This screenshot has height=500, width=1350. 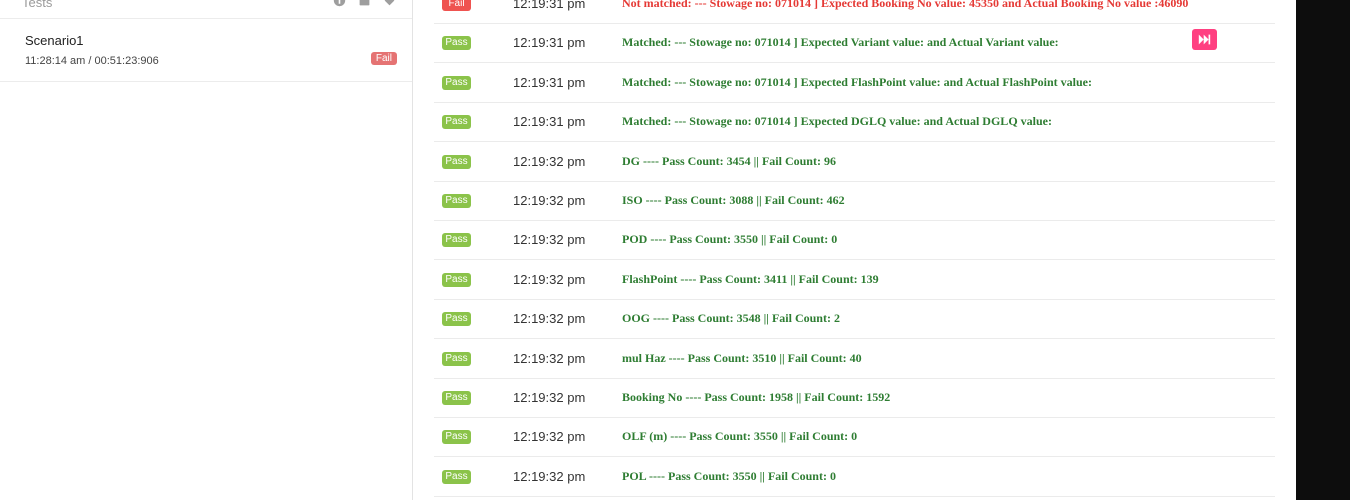 I want to click on fast-forward-icon, so click(x=1204, y=39).